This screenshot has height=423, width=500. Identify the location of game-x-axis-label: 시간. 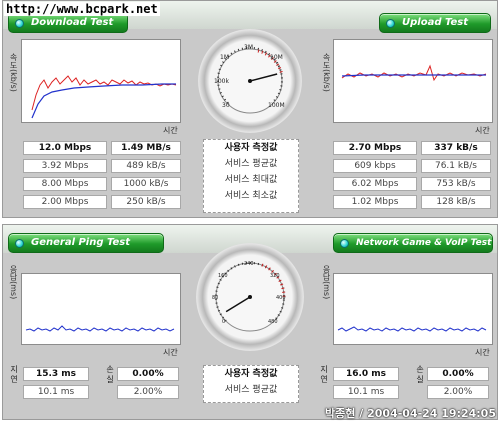
(482, 352).